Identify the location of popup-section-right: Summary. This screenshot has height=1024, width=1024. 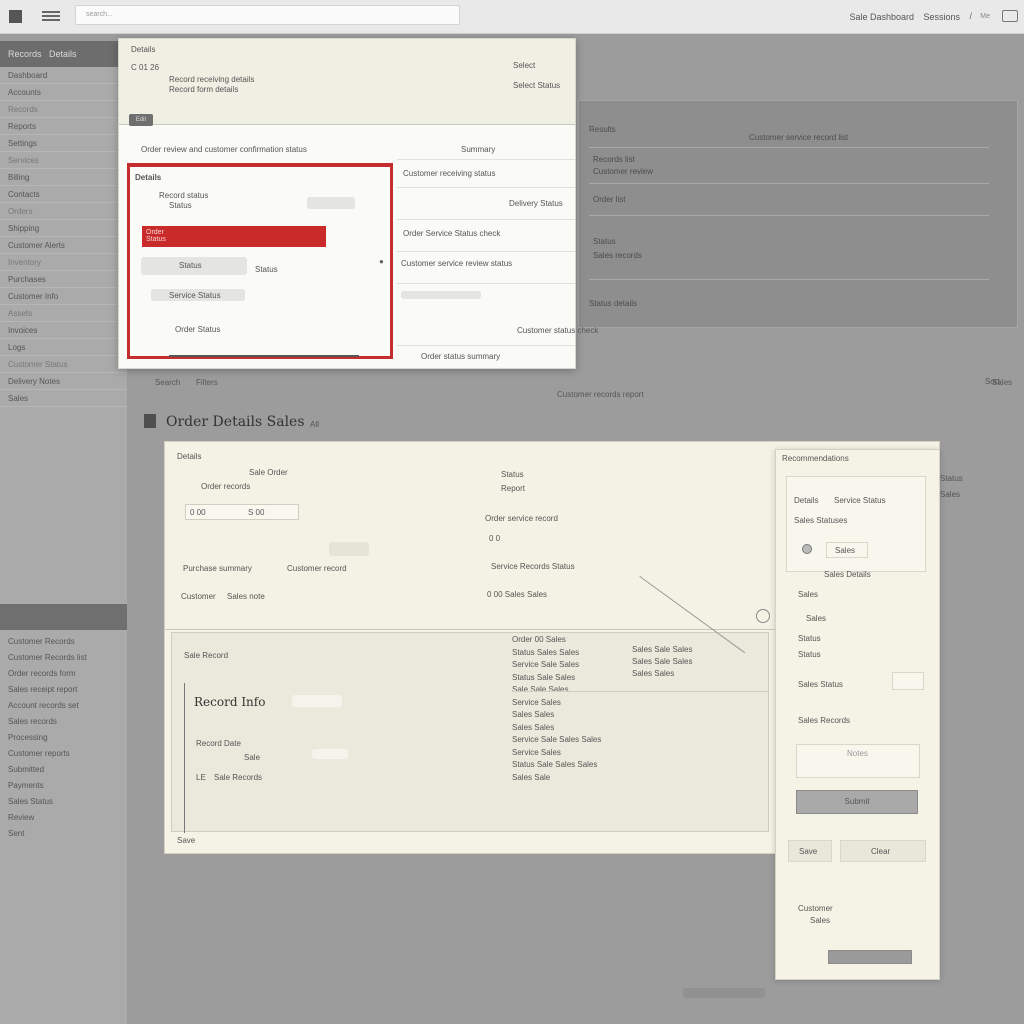
(478, 149).